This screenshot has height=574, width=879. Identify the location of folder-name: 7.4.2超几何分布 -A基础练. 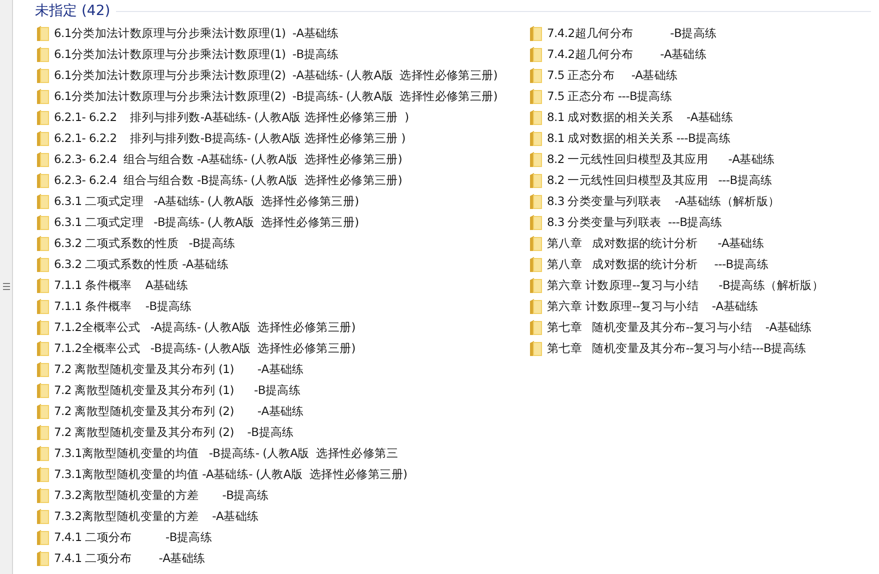
(627, 54).